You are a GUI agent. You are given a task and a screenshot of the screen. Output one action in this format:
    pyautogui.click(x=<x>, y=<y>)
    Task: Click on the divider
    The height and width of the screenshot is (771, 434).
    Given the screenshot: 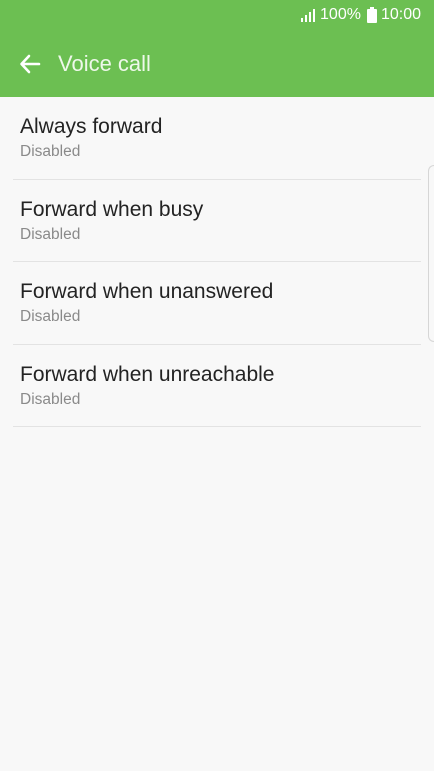 What is the action you would take?
    pyautogui.click(x=217, y=426)
    